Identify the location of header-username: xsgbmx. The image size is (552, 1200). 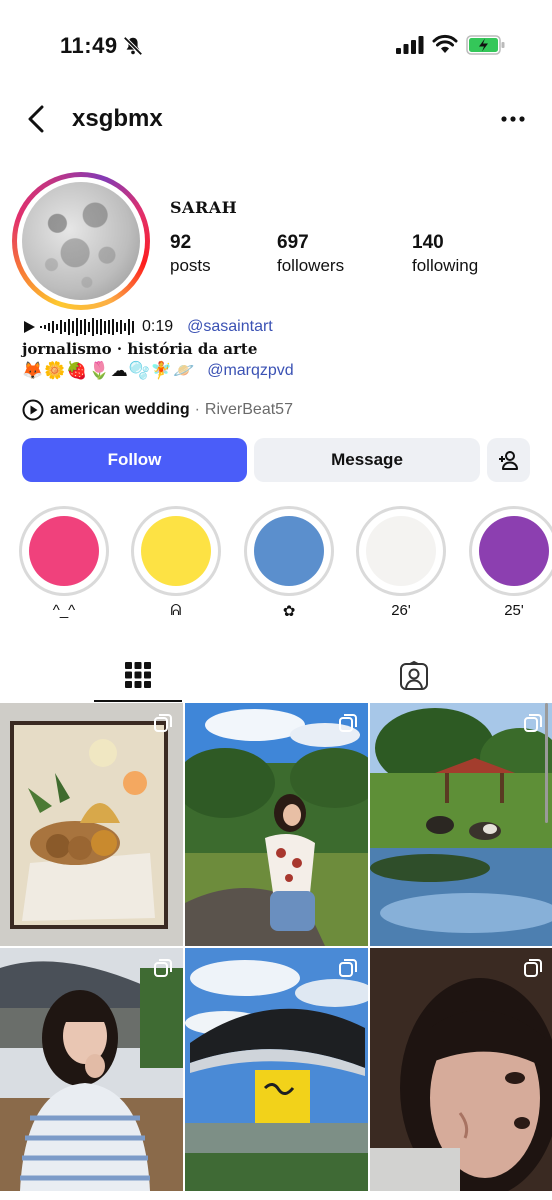
(117, 118).